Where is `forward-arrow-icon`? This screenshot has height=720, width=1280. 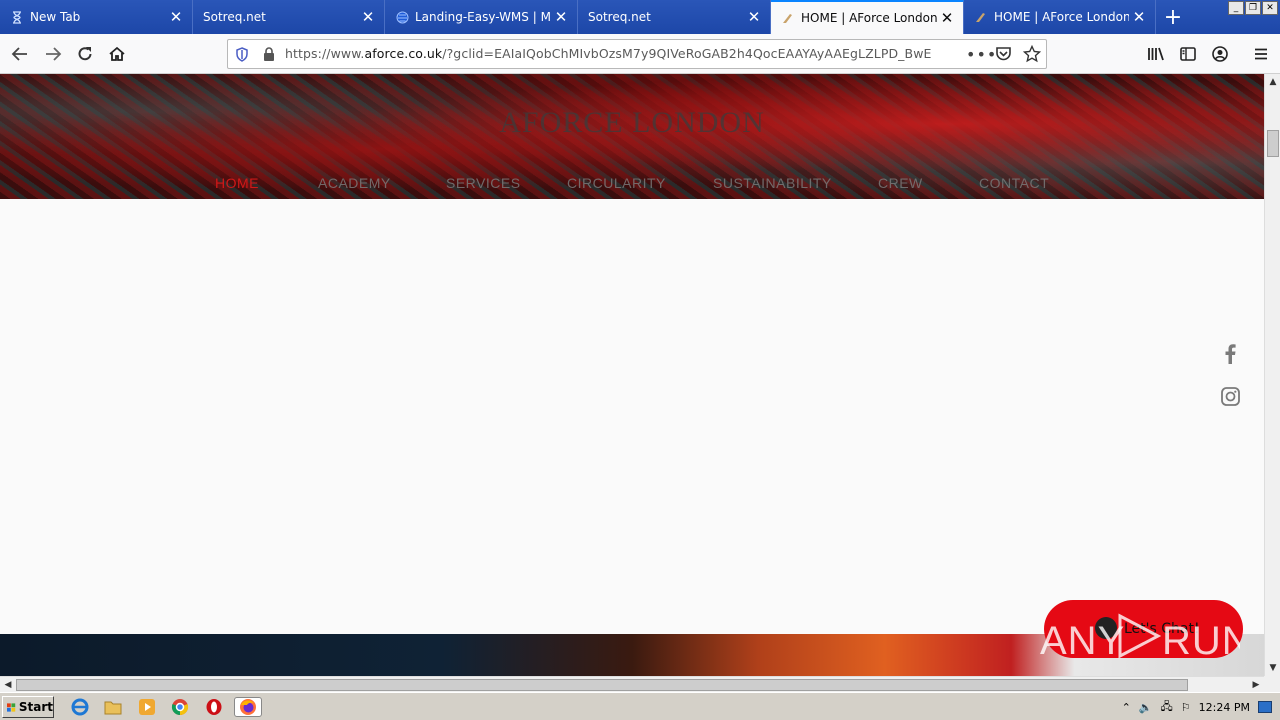
forward-arrow-icon is located at coordinates (54, 54).